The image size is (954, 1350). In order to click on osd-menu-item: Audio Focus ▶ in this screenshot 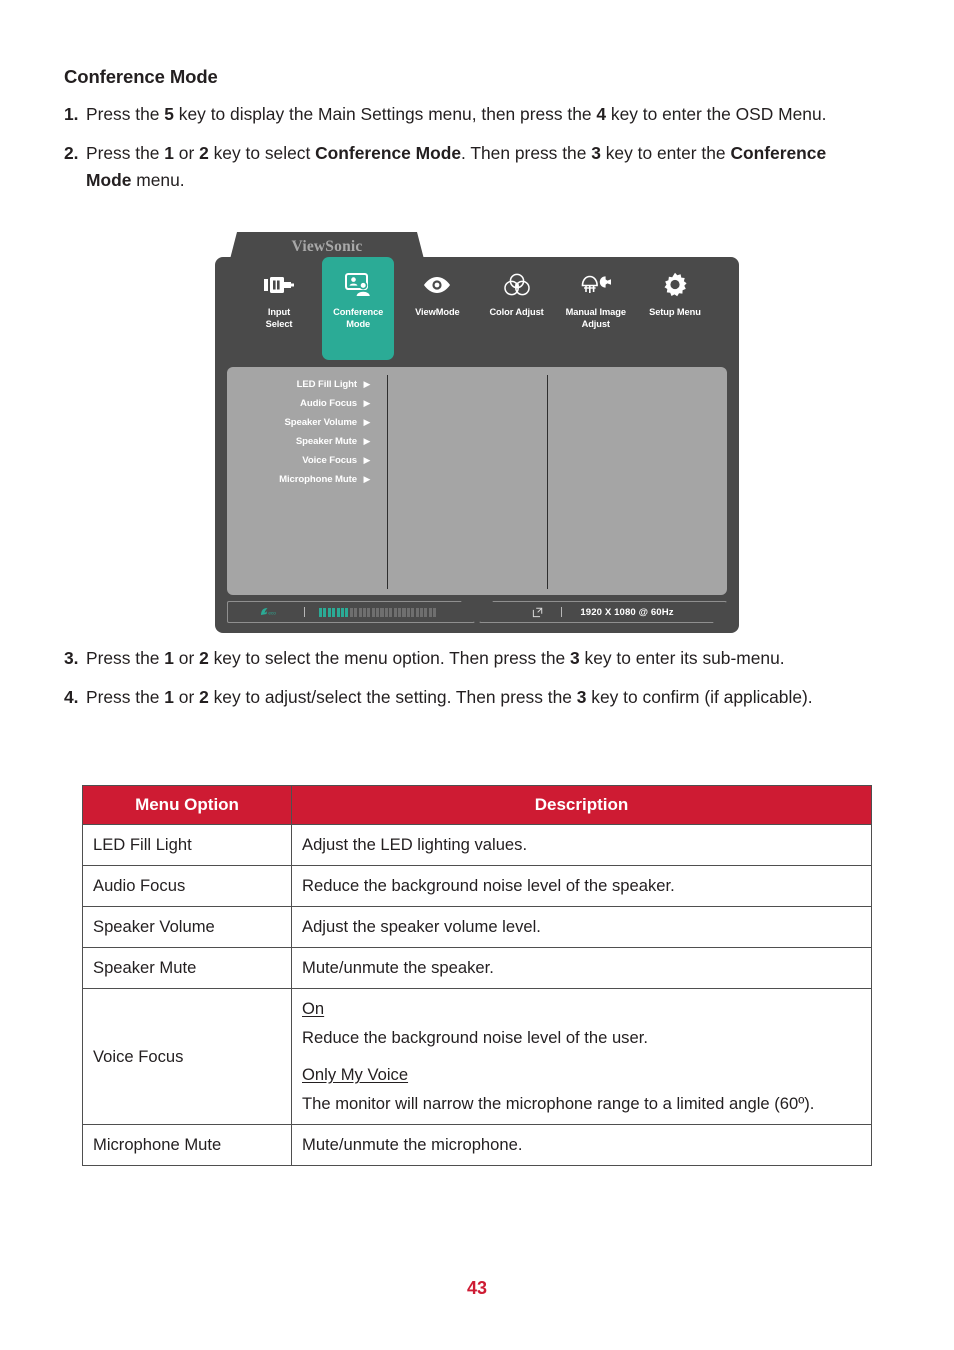, I will do `click(307, 403)`.